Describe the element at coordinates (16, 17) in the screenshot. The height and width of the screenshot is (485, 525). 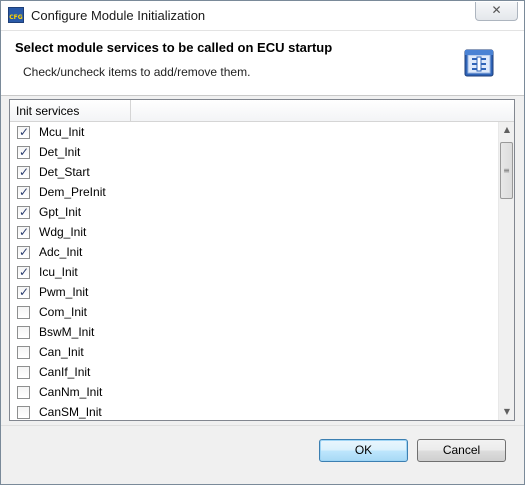
I see `app-icon-text: CFG` at that location.